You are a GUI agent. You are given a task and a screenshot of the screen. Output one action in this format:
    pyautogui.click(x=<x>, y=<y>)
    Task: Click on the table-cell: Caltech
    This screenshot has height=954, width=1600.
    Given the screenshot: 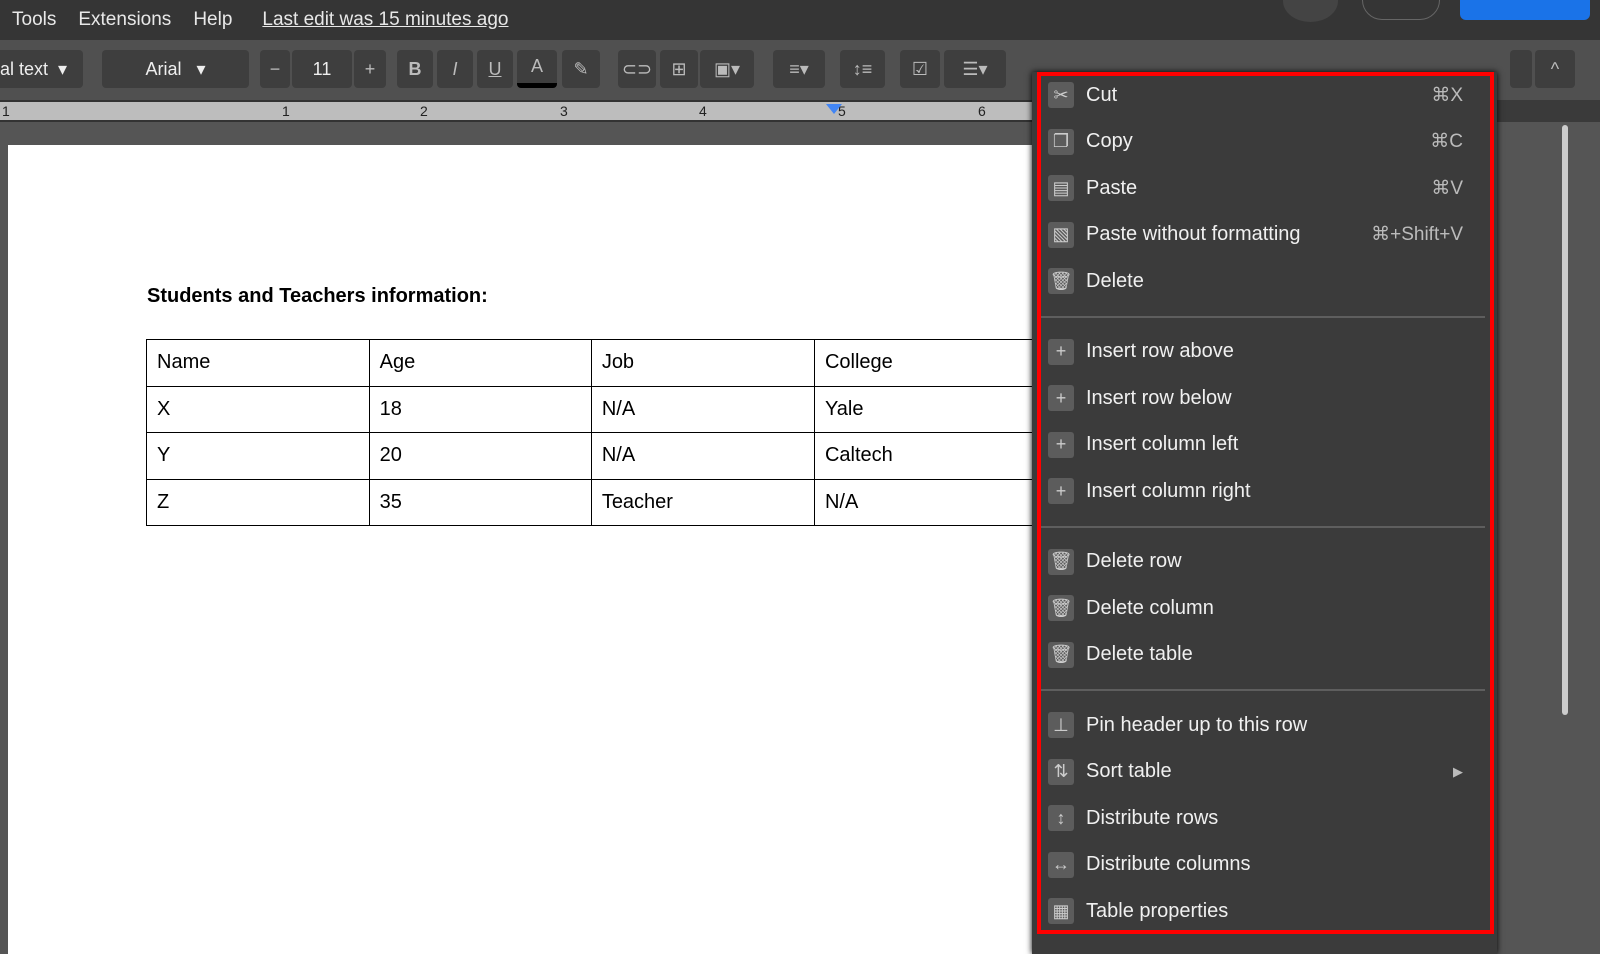 What is the action you would take?
    pyautogui.click(x=926, y=456)
    